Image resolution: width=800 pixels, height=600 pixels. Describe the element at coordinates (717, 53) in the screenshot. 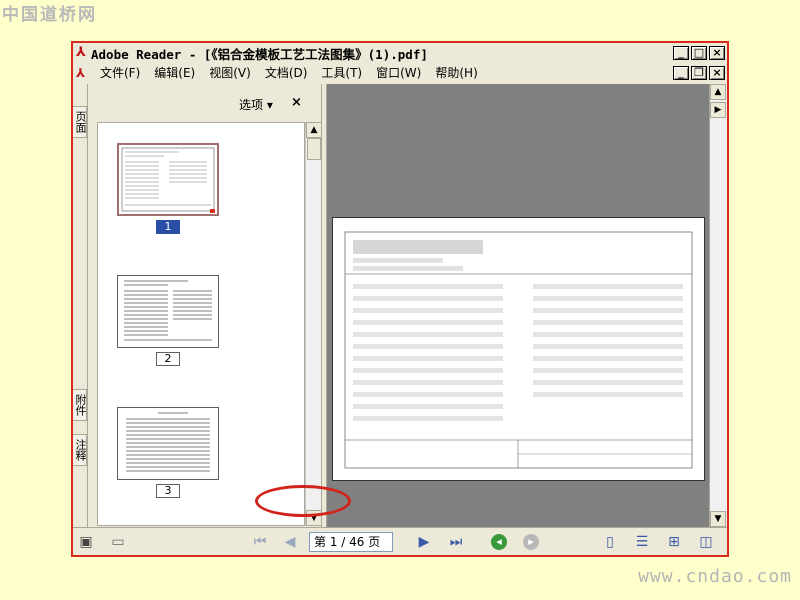

I see `close-button: ×` at that location.